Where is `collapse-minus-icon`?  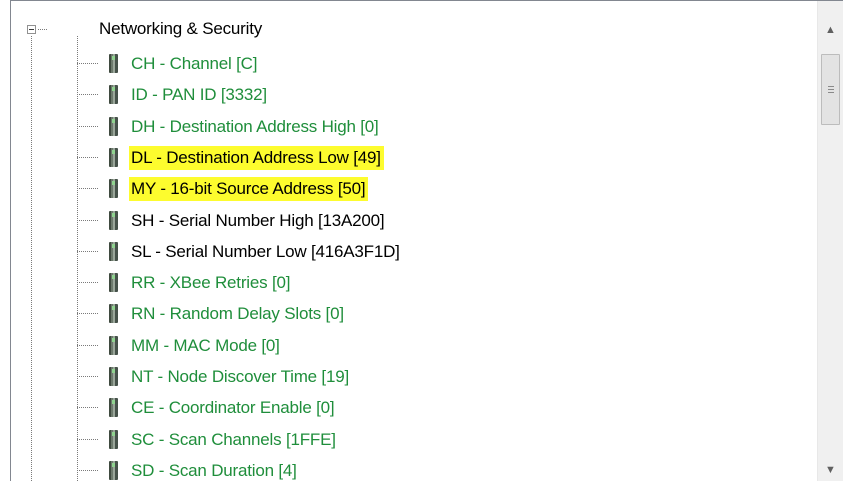
collapse-minus-icon is located at coordinates (31, 29).